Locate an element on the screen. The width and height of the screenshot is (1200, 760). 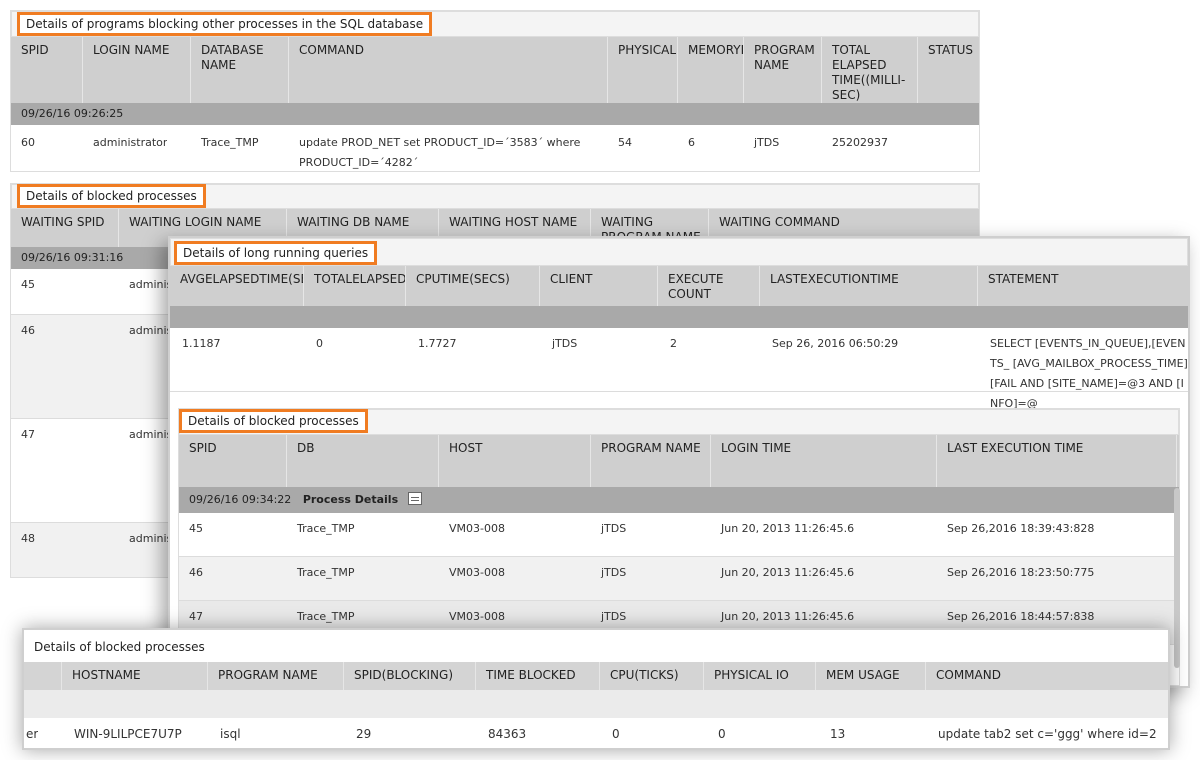
col-statement: STATEMENT is located at coordinates (1083, 286).